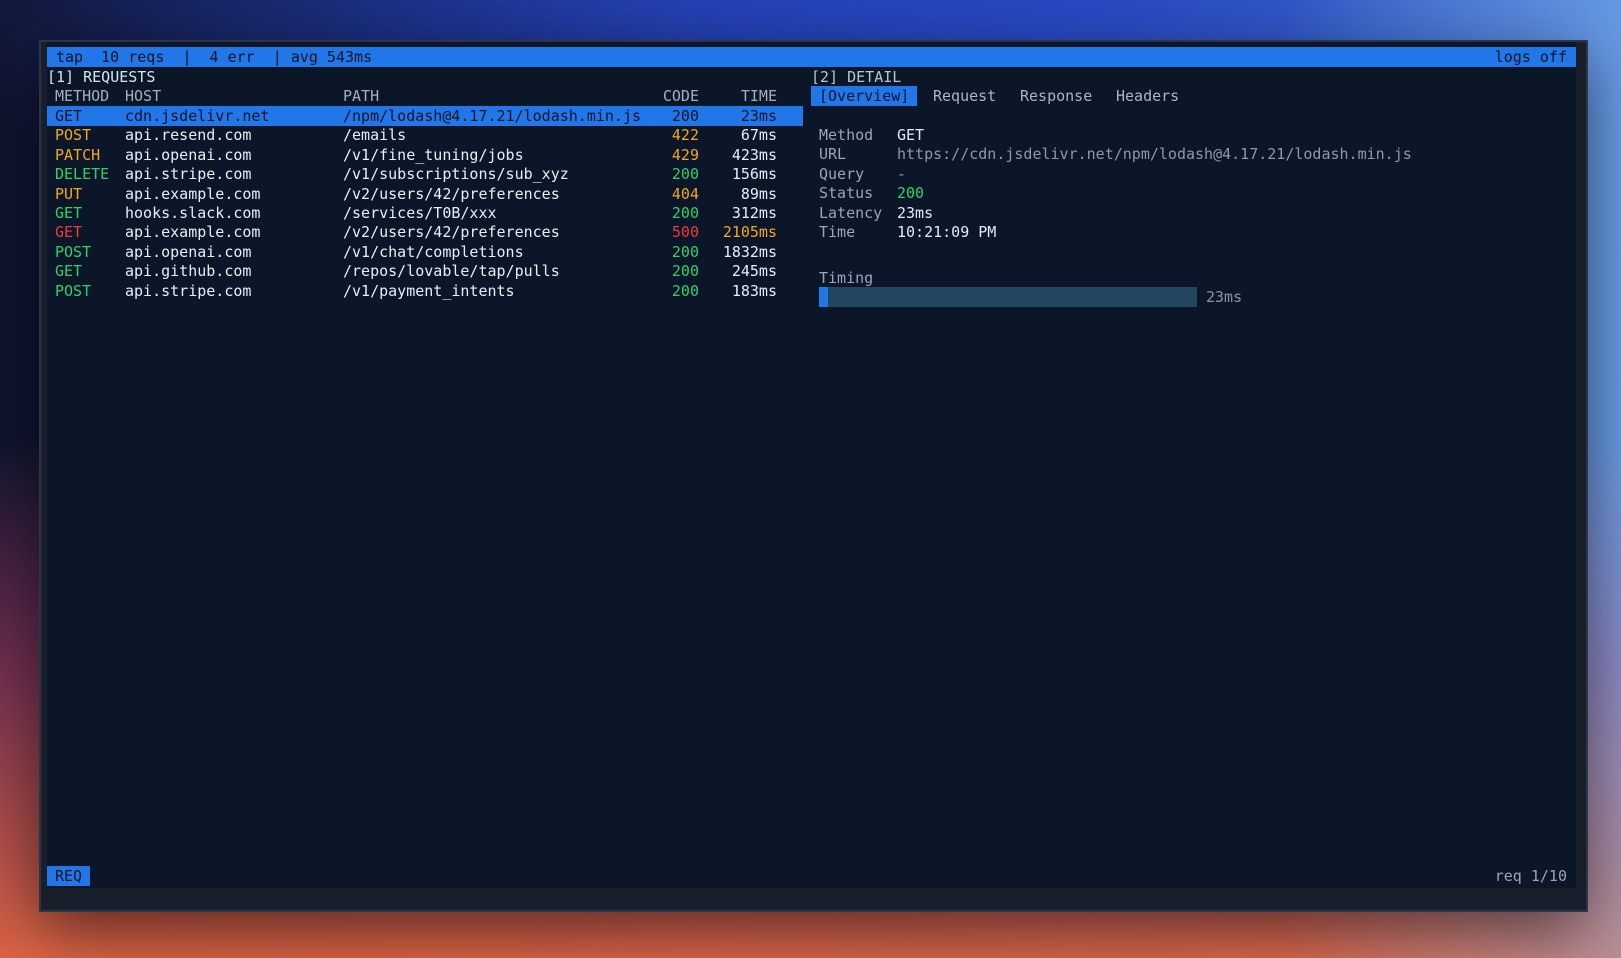 Image resolution: width=1621 pixels, height=958 pixels. What do you see at coordinates (758, 135) in the screenshot?
I see `request-duration: 67ms` at bounding box center [758, 135].